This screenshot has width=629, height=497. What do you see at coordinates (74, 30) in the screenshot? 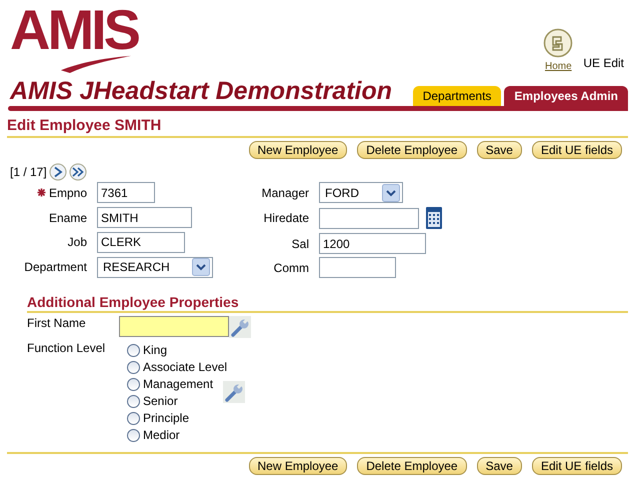
I see `logo: AMIS` at bounding box center [74, 30].